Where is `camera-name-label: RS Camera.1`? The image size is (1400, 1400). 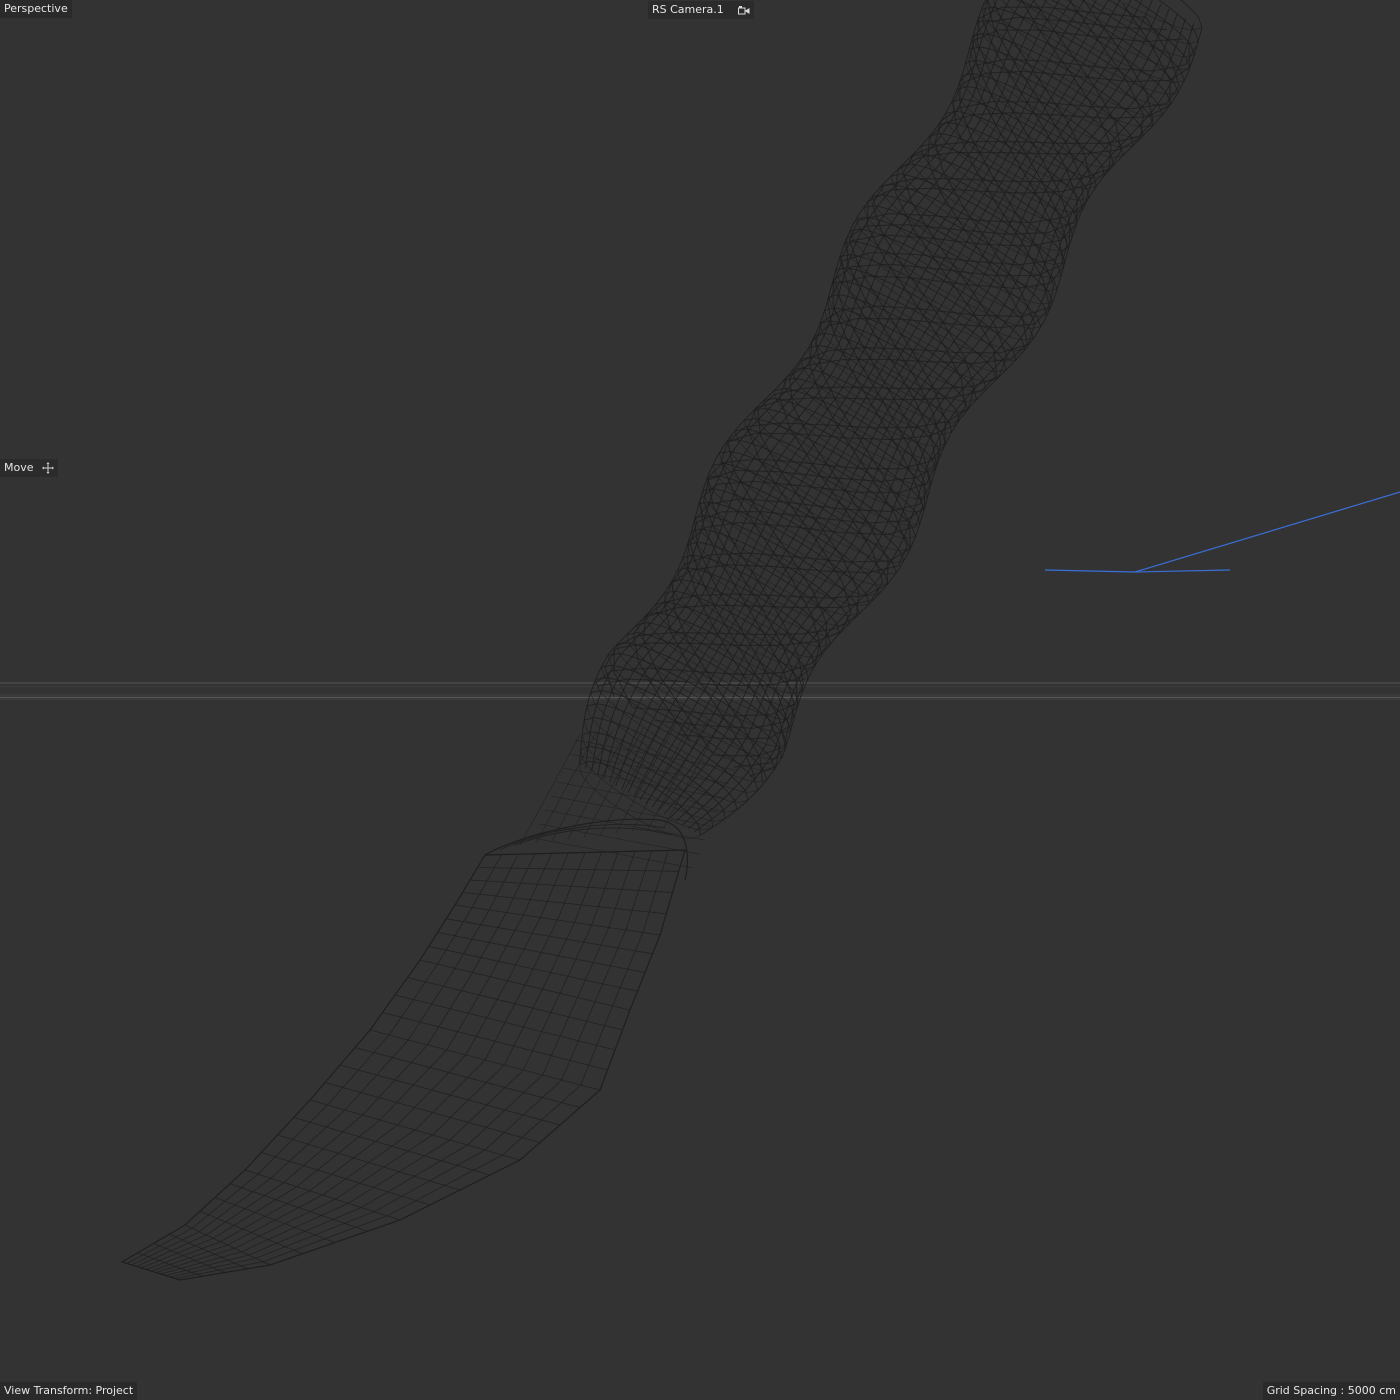 camera-name-label: RS Camera.1 is located at coordinates (688, 9).